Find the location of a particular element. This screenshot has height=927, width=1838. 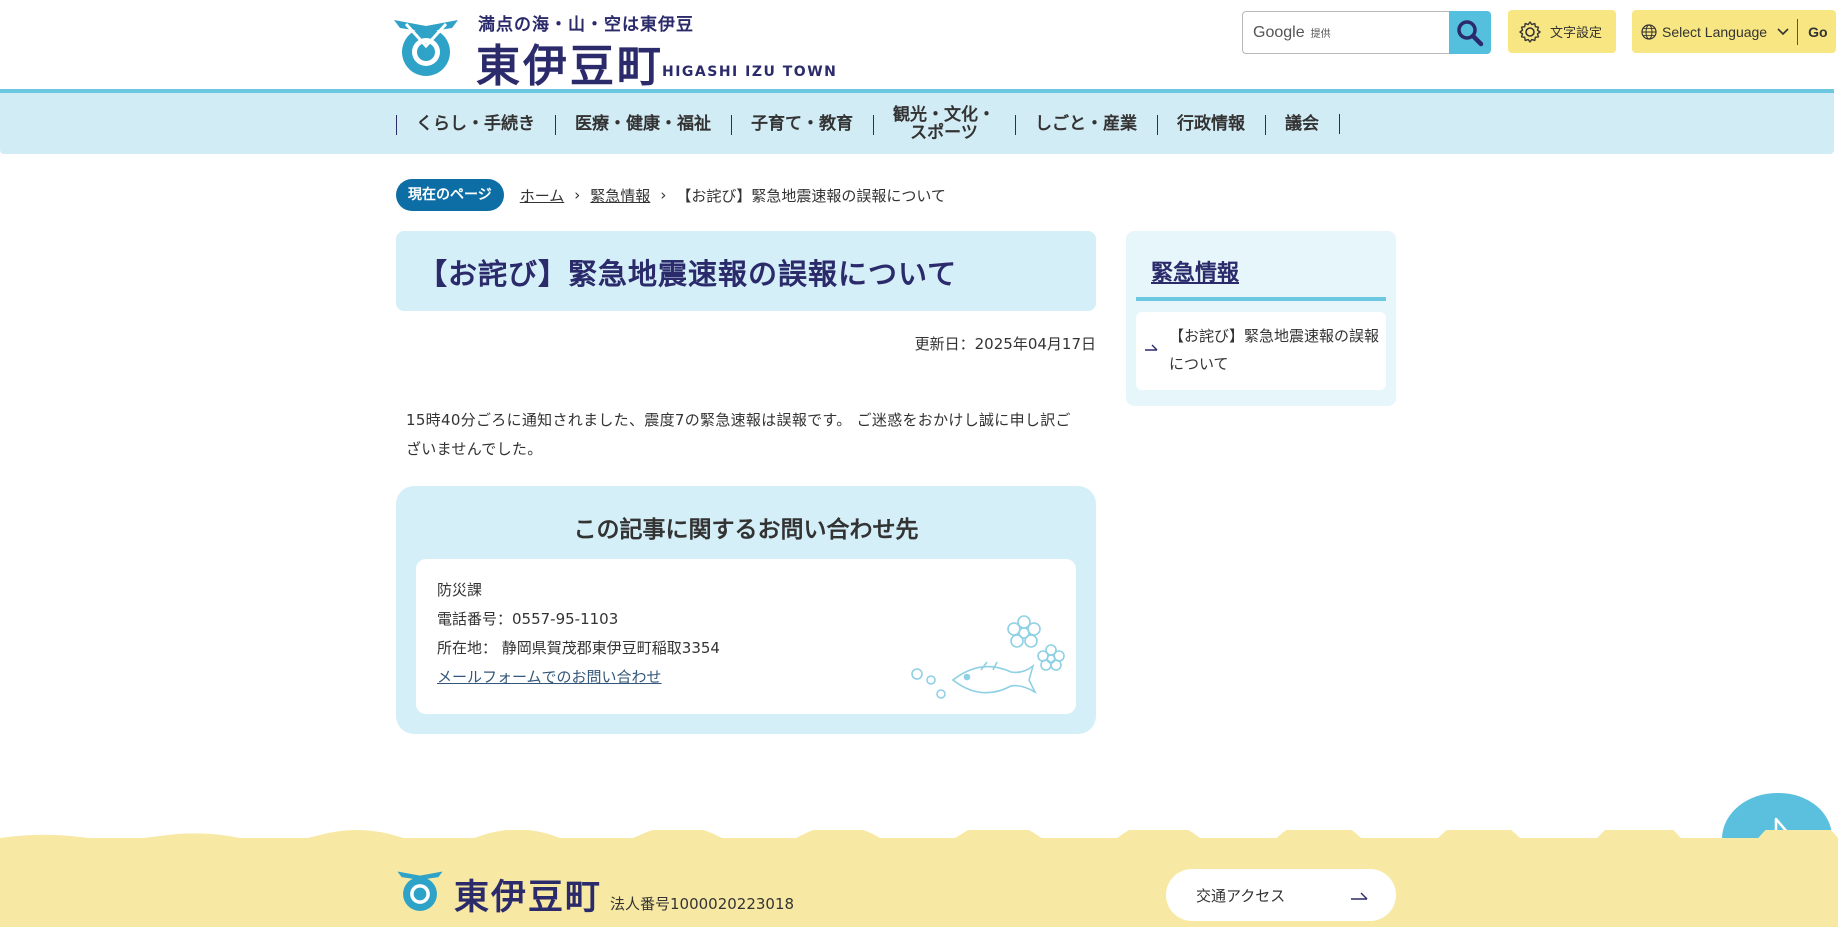

footer-town-name: 東伊豆町 is located at coordinates (528, 897).